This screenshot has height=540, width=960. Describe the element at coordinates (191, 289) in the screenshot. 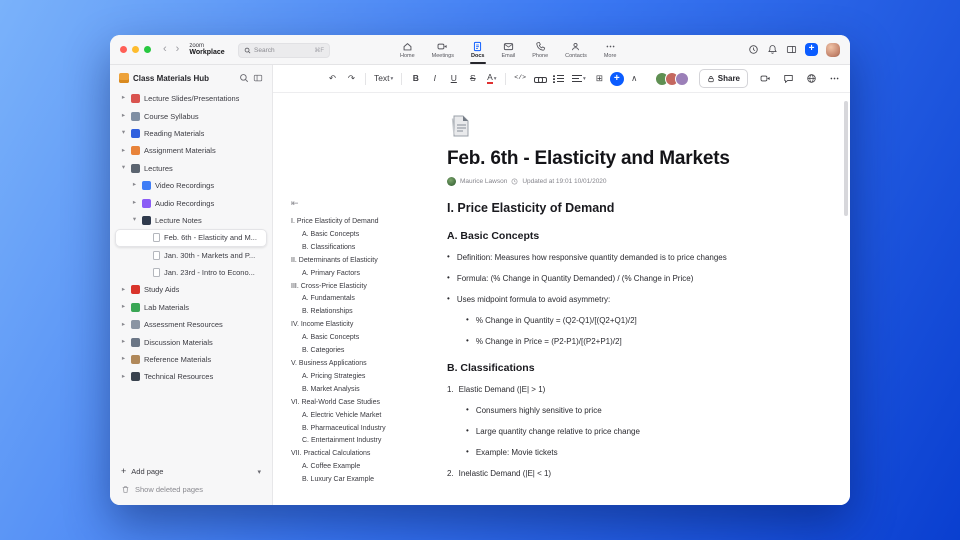

I see `sidebar-item: ▸ Study Aids` at that location.